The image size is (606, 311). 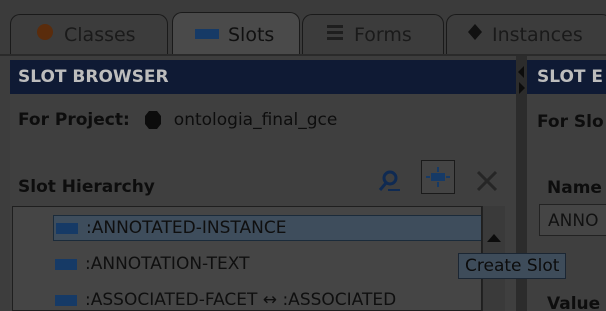 I want to click on project-name: ontologia_final_gce, so click(x=255, y=120).